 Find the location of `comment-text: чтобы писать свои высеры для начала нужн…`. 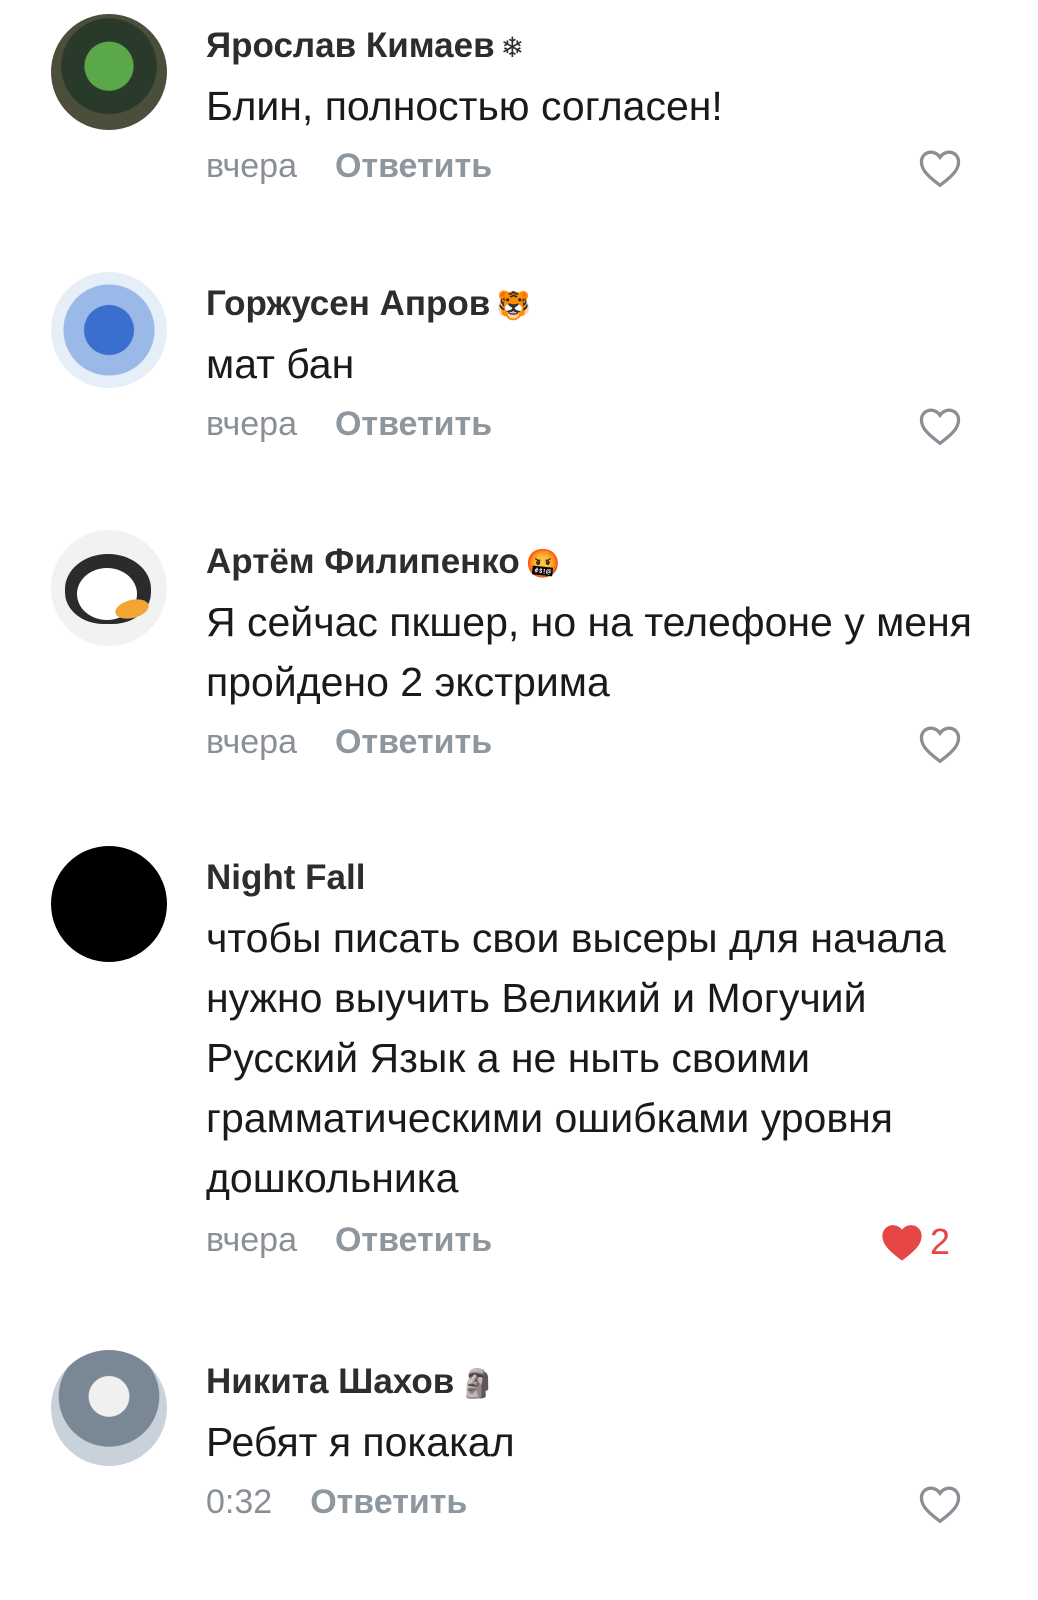

comment-text: чтобы писать свои высеры для начала нужн… is located at coordinates (576, 1058).